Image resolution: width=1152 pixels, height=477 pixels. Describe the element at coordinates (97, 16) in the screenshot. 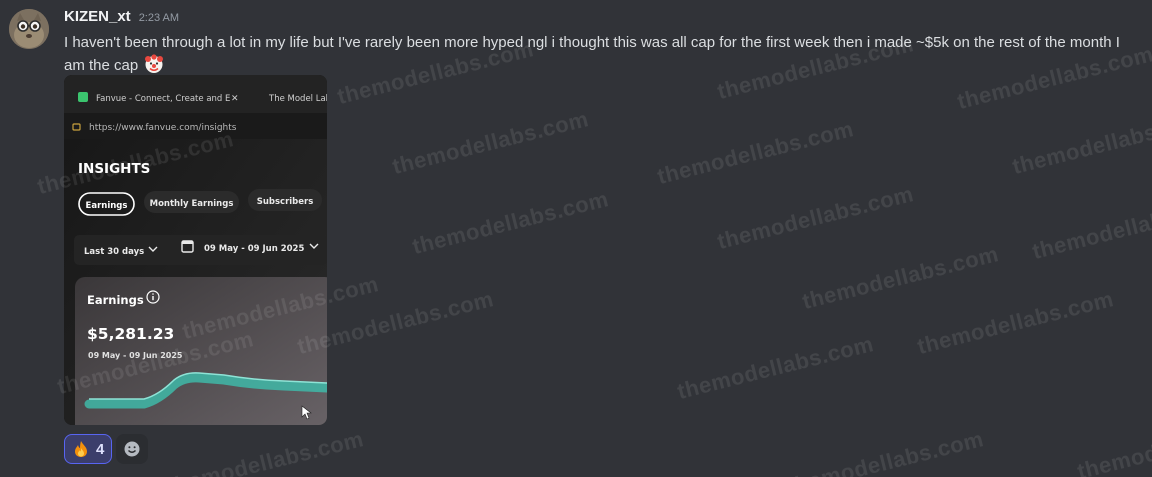

I see `username: KIZEN_xt` at that location.